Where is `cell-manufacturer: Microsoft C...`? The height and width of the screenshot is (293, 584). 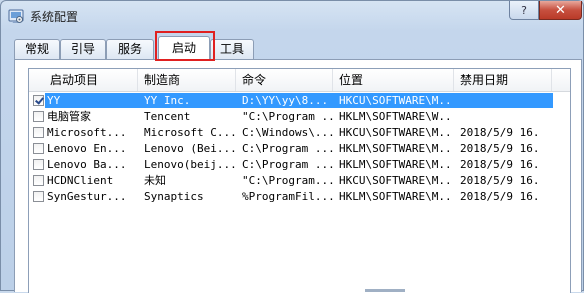 cell-manufacturer: Microsoft C... is located at coordinates (190, 132).